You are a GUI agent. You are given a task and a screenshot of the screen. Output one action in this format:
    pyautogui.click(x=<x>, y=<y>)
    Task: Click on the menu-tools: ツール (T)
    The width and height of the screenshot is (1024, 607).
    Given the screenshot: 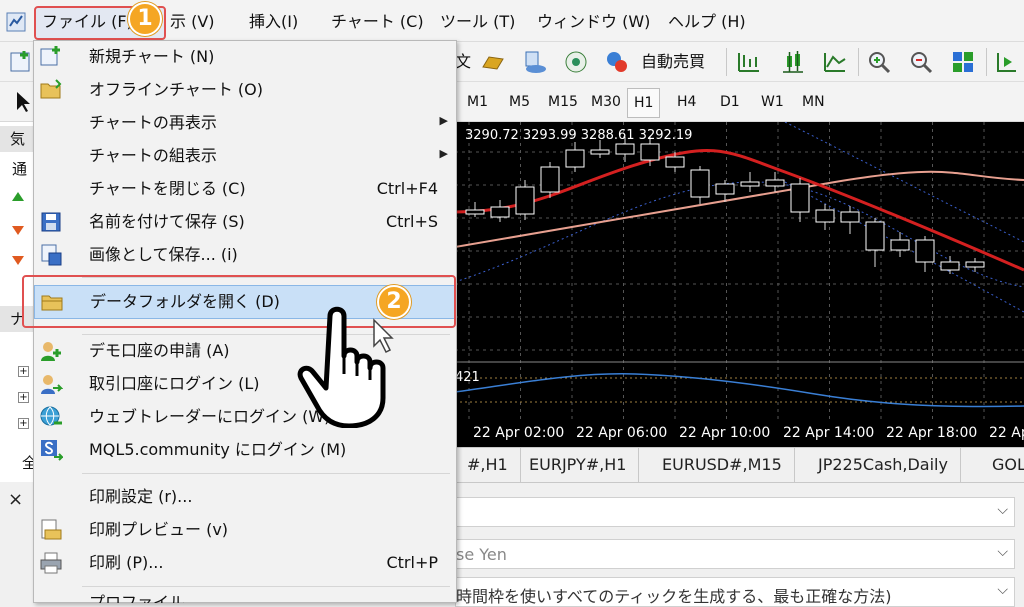 What is the action you would take?
    pyautogui.click(x=477, y=22)
    